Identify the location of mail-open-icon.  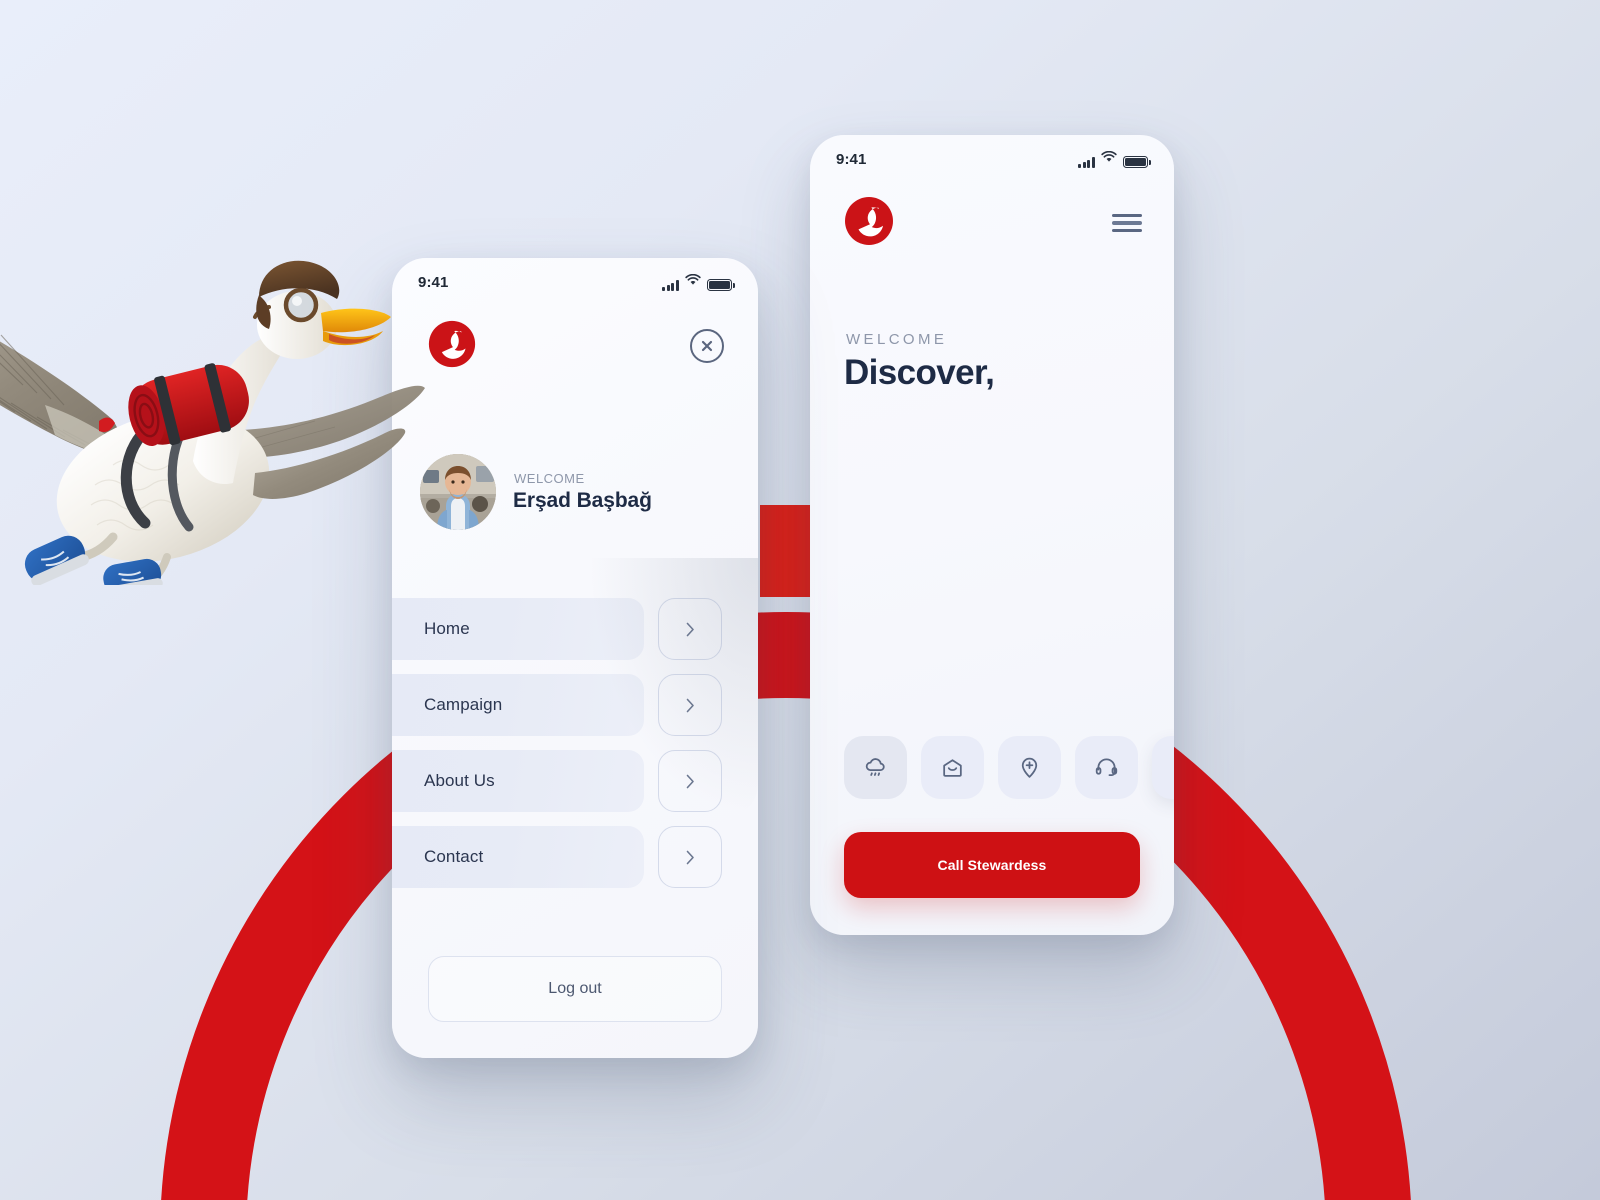
(952, 767).